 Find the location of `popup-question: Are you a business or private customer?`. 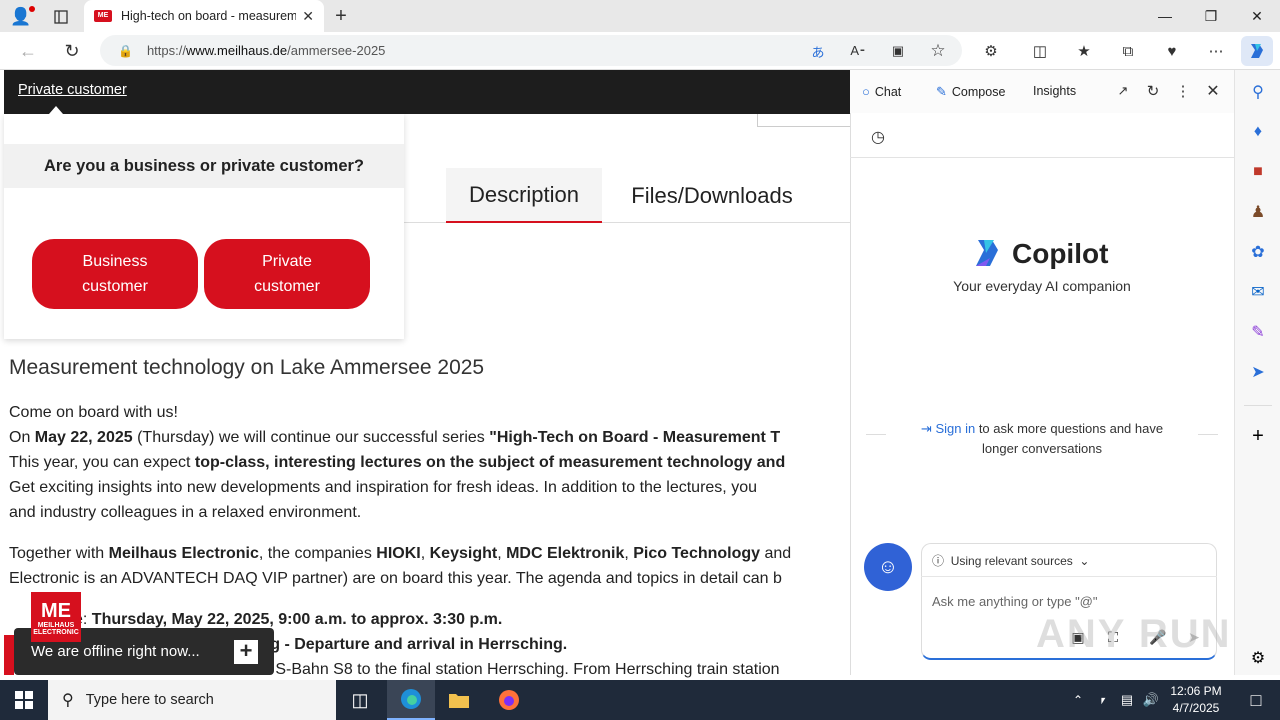

popup-question: Are you a business or private customer? is located at coordinates (204, 166).